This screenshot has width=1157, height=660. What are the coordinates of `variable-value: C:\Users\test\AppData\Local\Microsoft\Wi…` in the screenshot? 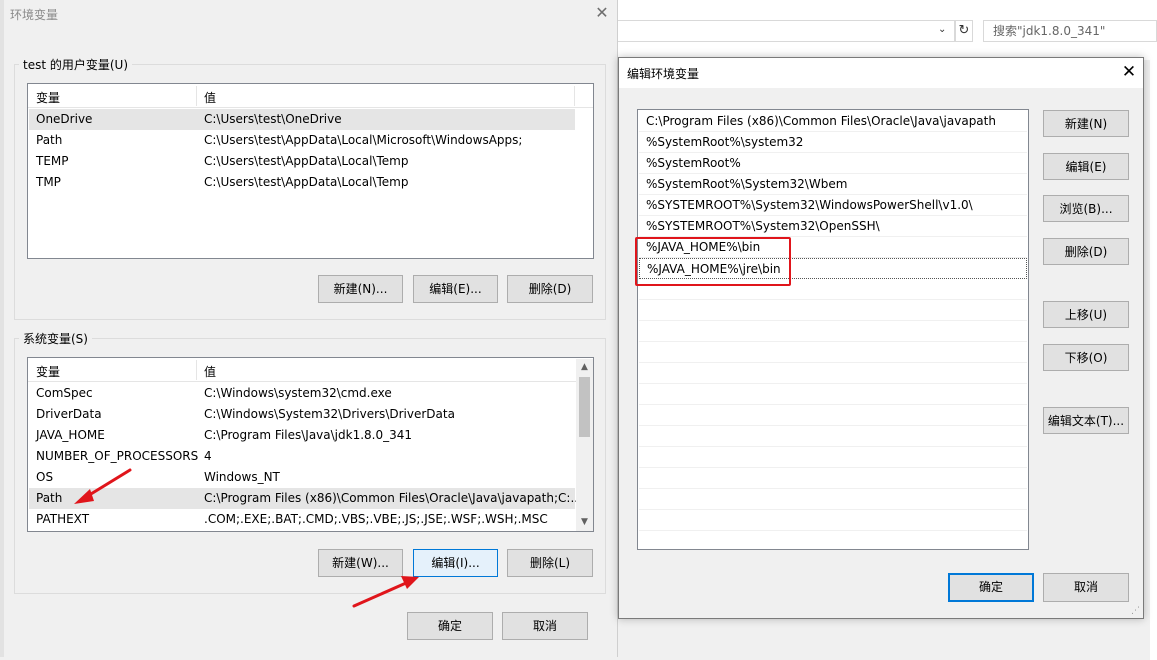 It's located at (363, 140).